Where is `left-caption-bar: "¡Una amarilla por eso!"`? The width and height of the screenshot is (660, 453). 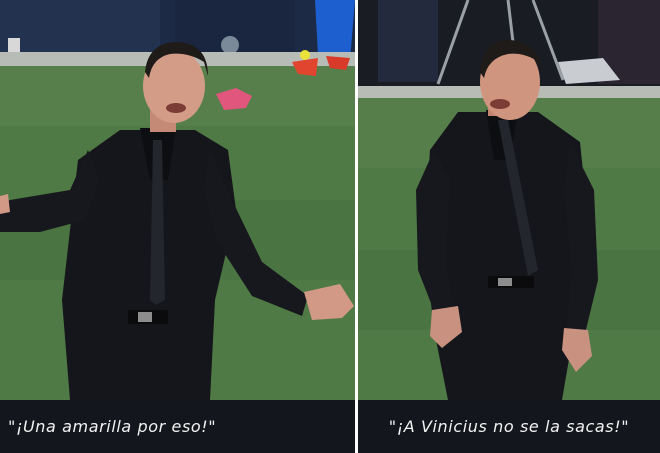 left-caption-bar: "¡Una amarilla por eso!" is located at coordinates (177, 426).